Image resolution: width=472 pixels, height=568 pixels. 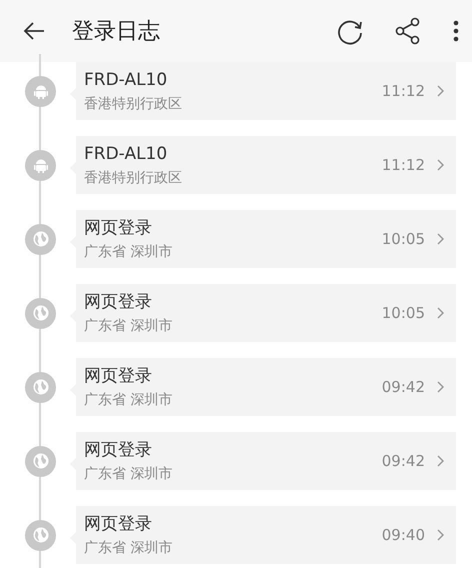 I want to click on share-button, so click(x=408, y=31).